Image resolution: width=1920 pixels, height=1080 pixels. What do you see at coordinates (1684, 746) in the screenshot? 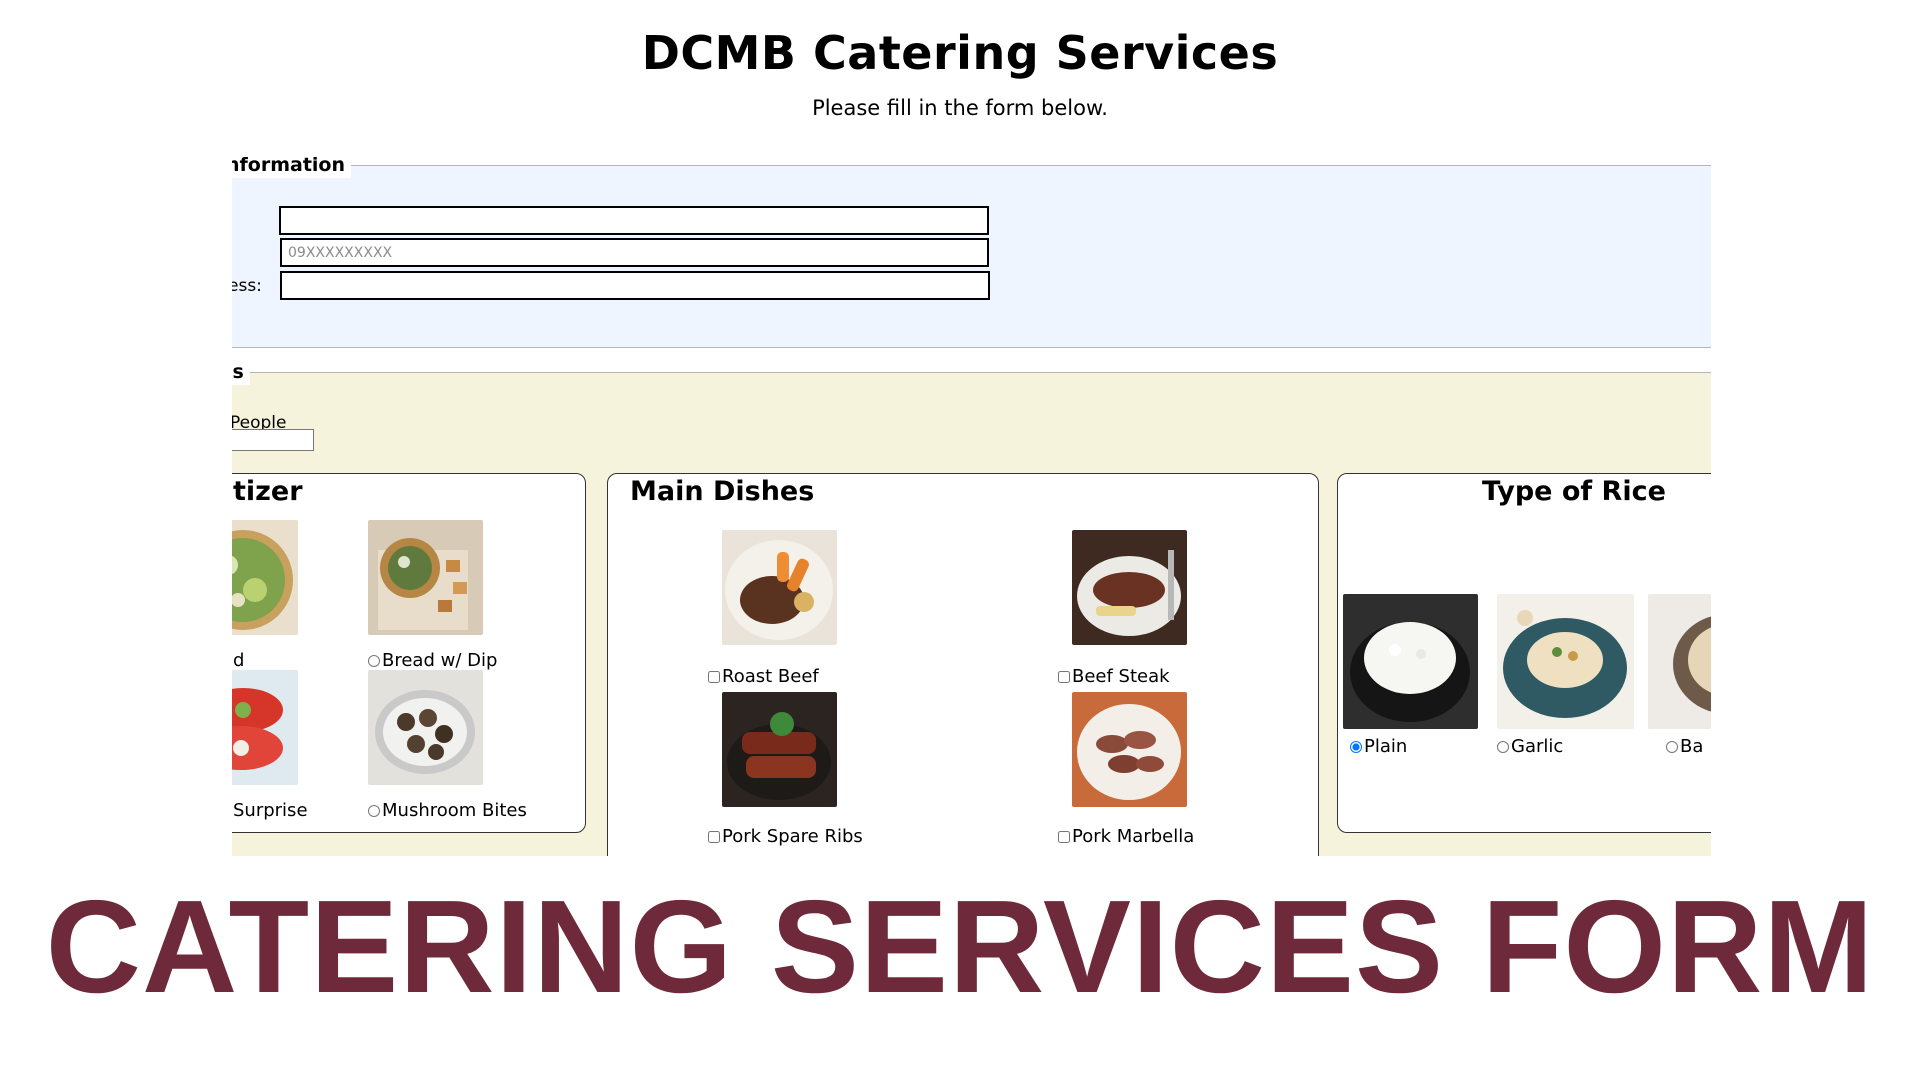
I see `rice-option-ba: Ba` at bounding box center [1684, 746].